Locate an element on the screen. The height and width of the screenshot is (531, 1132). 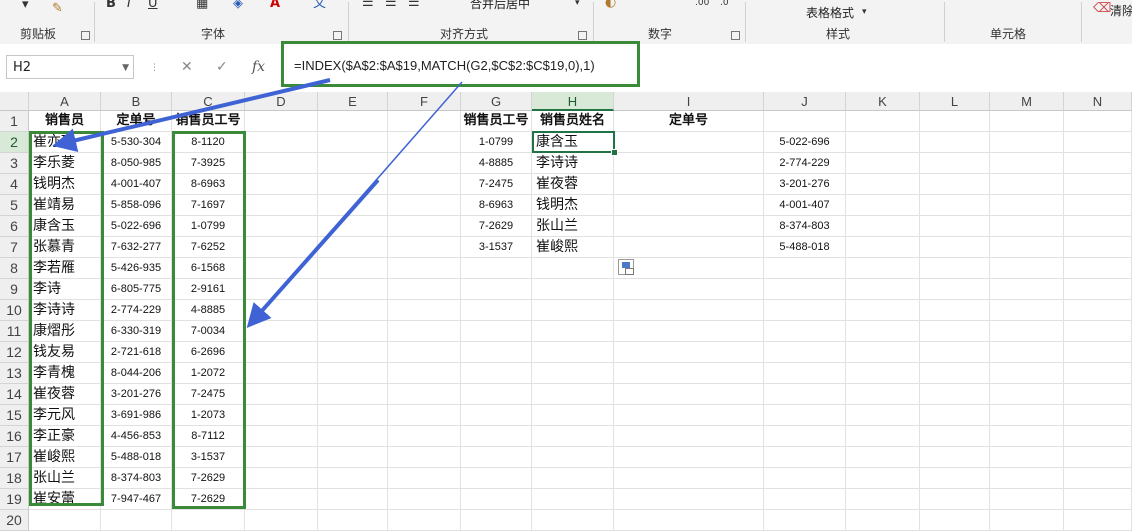
cell-j6: 8-374-803 is located at coordinates (805, 226).